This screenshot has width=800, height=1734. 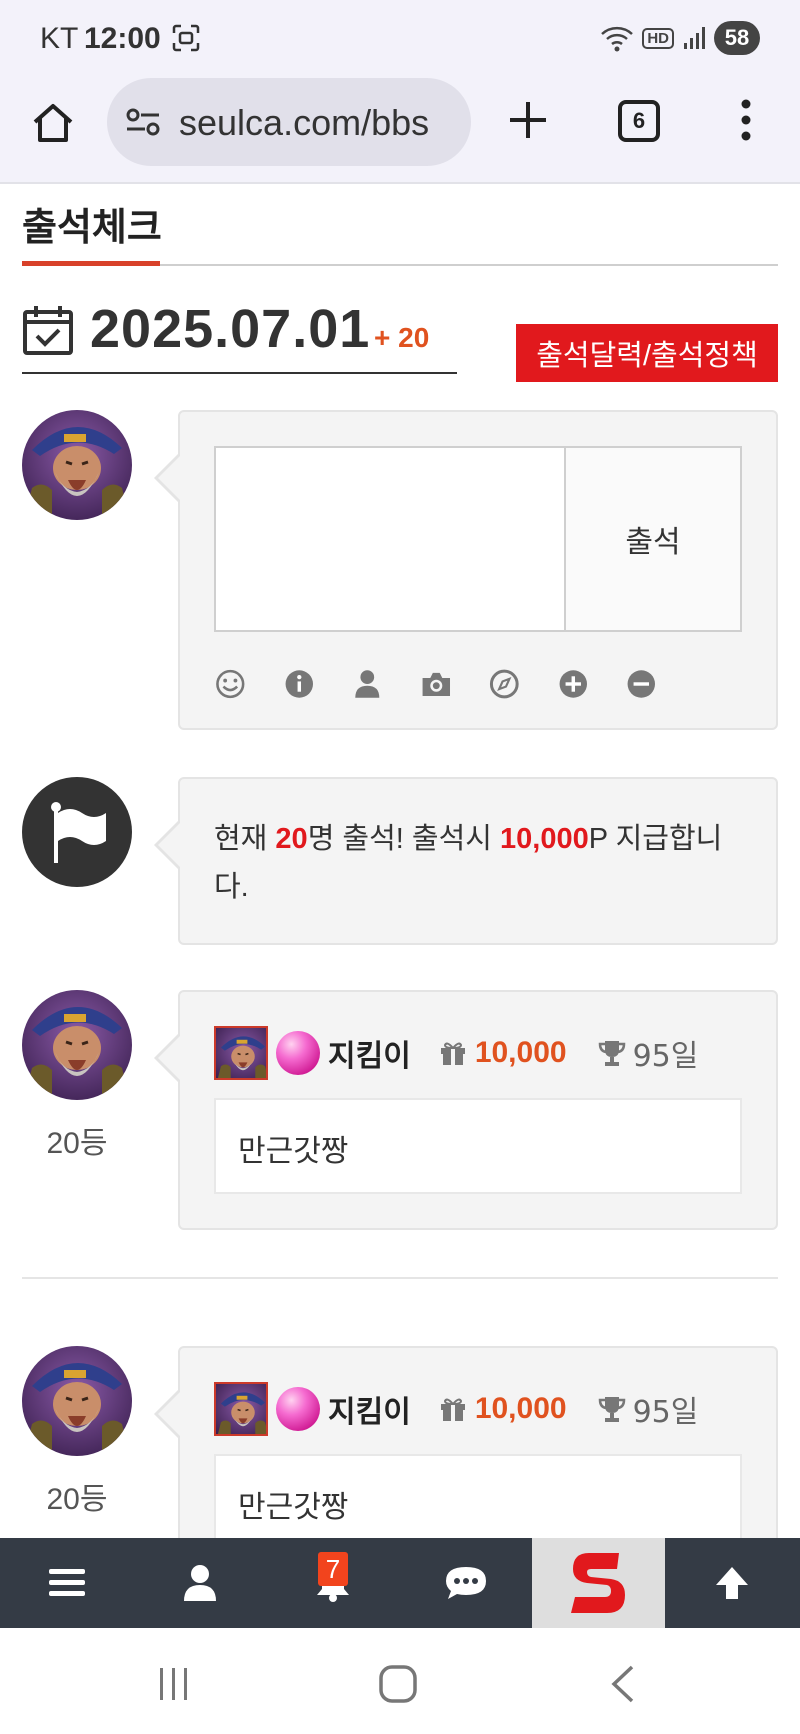 I want to click on screenshot-icon, so click(x=186, y=38).